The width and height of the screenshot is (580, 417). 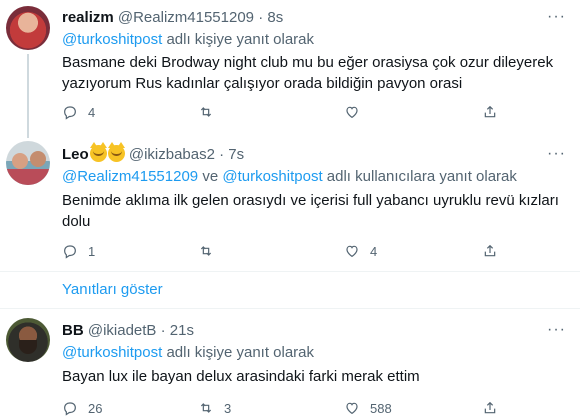 I want to click on reply-context-text: adlı kullanıcılara yanıt olarak, so click(x=419, y=176).